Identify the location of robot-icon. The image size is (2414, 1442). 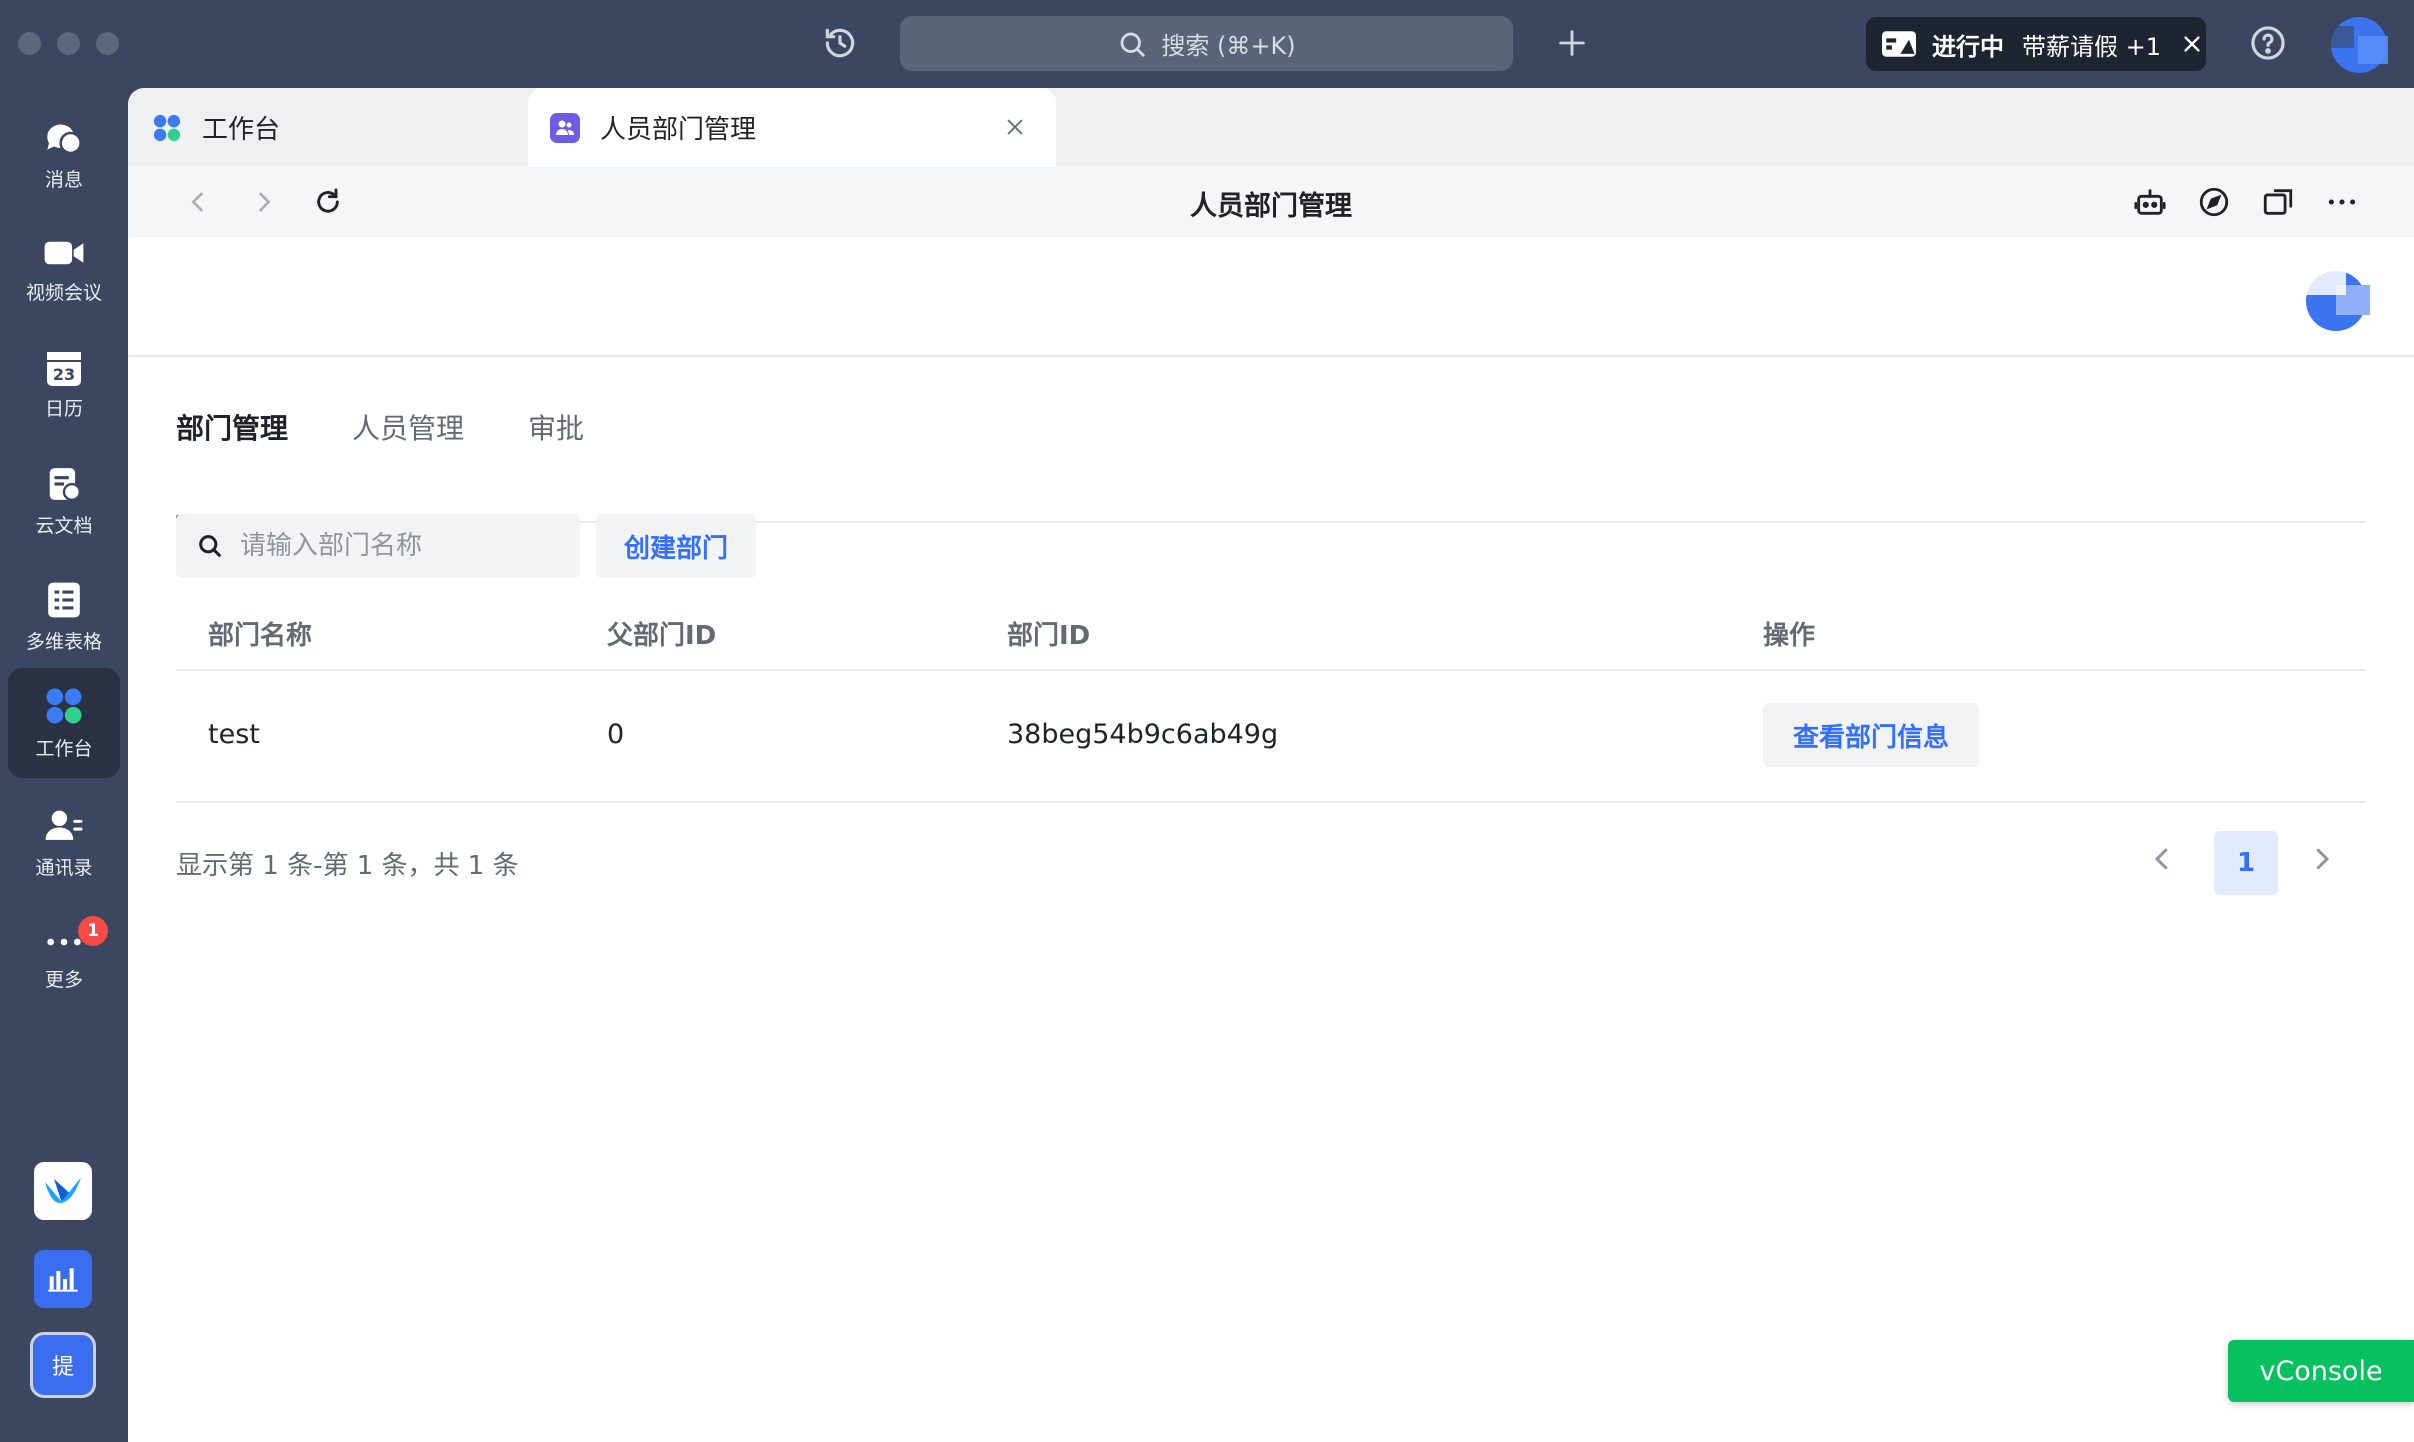
(2150, 202).